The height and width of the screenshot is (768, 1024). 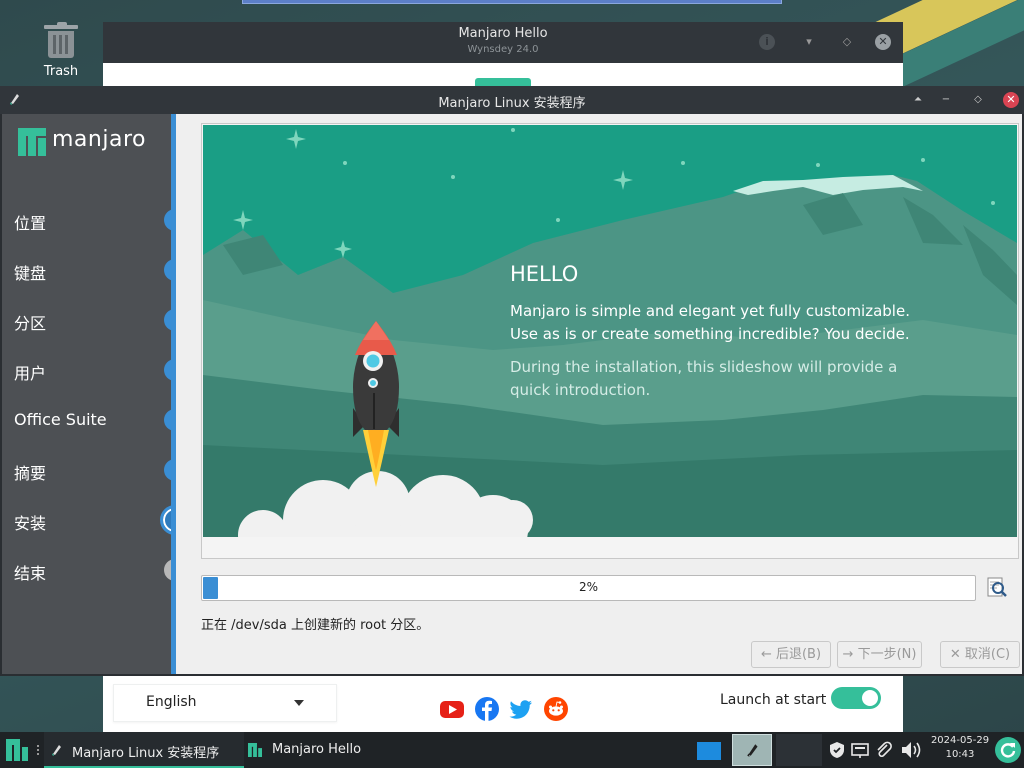 I want to click on show-log-icon, so click(x=997, y=587).